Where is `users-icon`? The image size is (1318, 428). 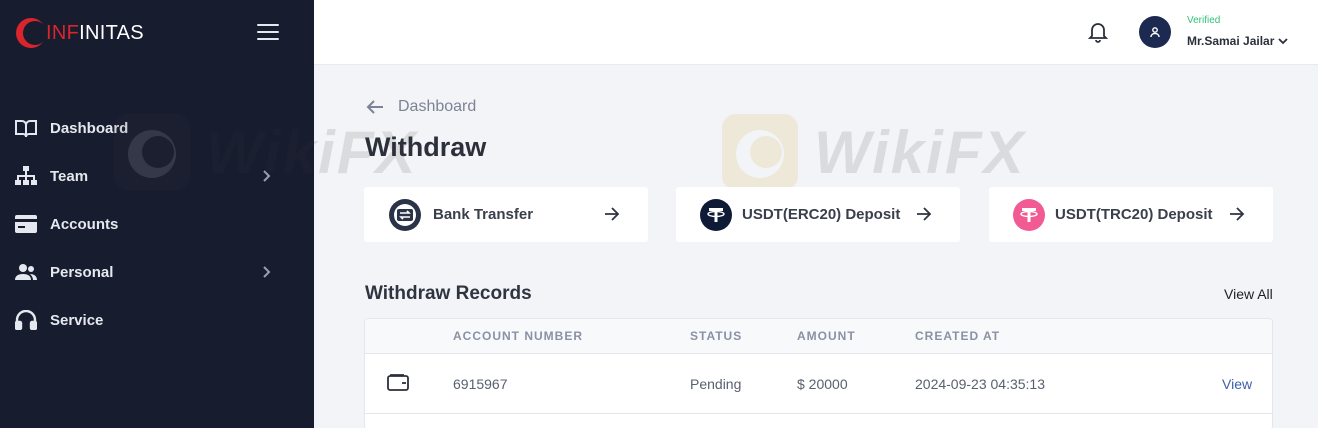
users-icon is located at coordinates (26, 272).